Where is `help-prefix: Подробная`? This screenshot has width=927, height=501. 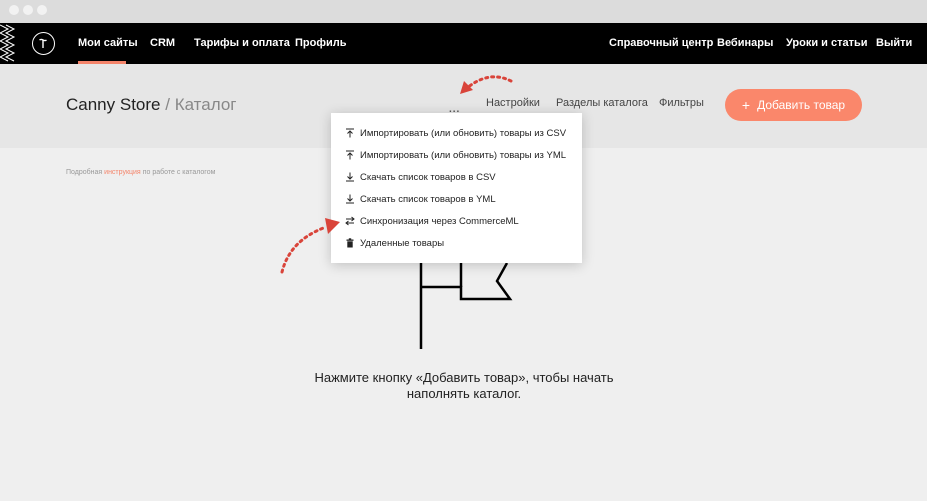 help-prefix: Подробная is located at coordinates (84, 172).